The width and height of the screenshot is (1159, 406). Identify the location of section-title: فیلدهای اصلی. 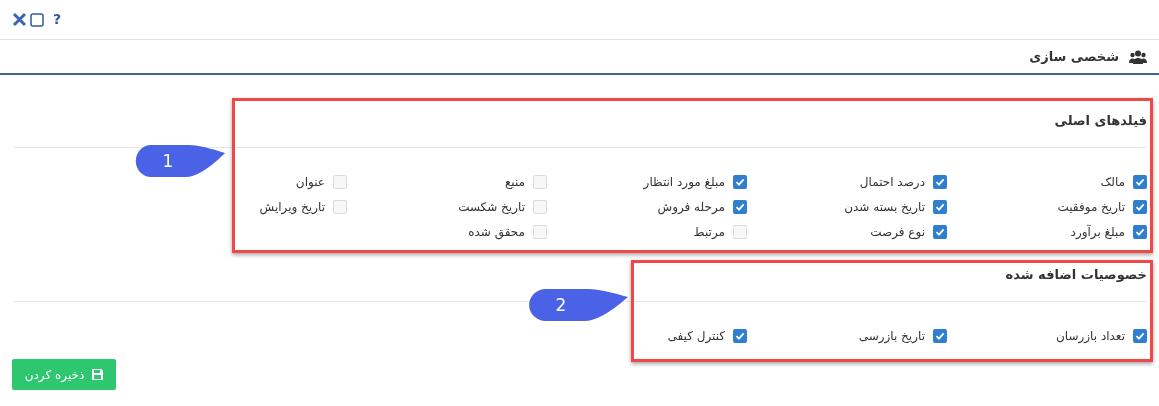
(1100, 121).